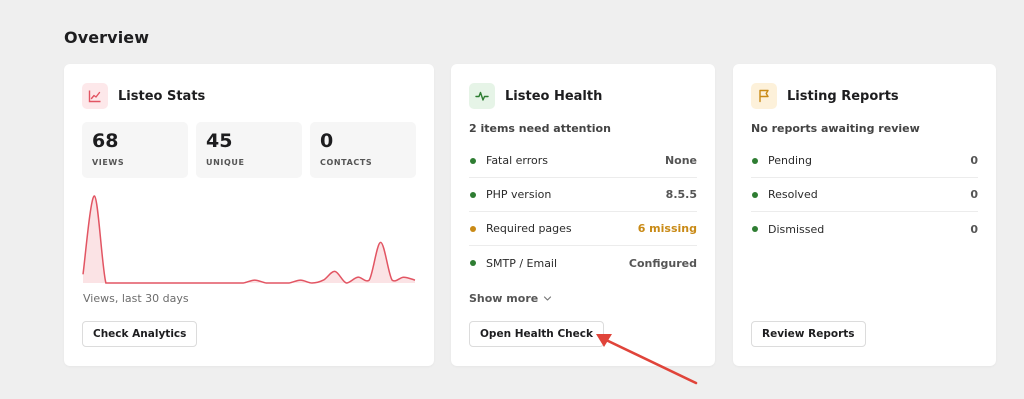 This screenshot has height=399, width=1024. Describe the element at coordinates (95, 96) in the screenshot. I see `line-chart-icon` at that location.